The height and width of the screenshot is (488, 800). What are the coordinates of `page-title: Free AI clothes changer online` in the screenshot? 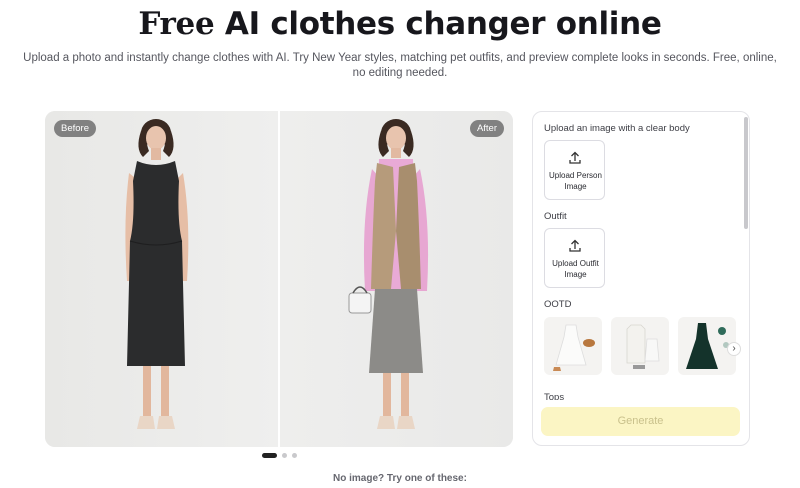 It's located at (400, 24).